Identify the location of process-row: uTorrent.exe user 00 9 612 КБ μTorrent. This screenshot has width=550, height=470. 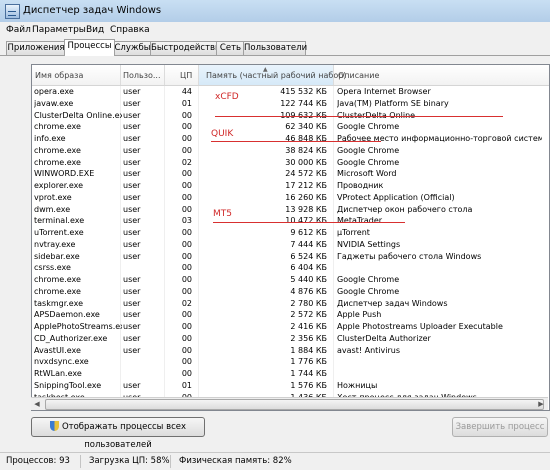
(290, 233).